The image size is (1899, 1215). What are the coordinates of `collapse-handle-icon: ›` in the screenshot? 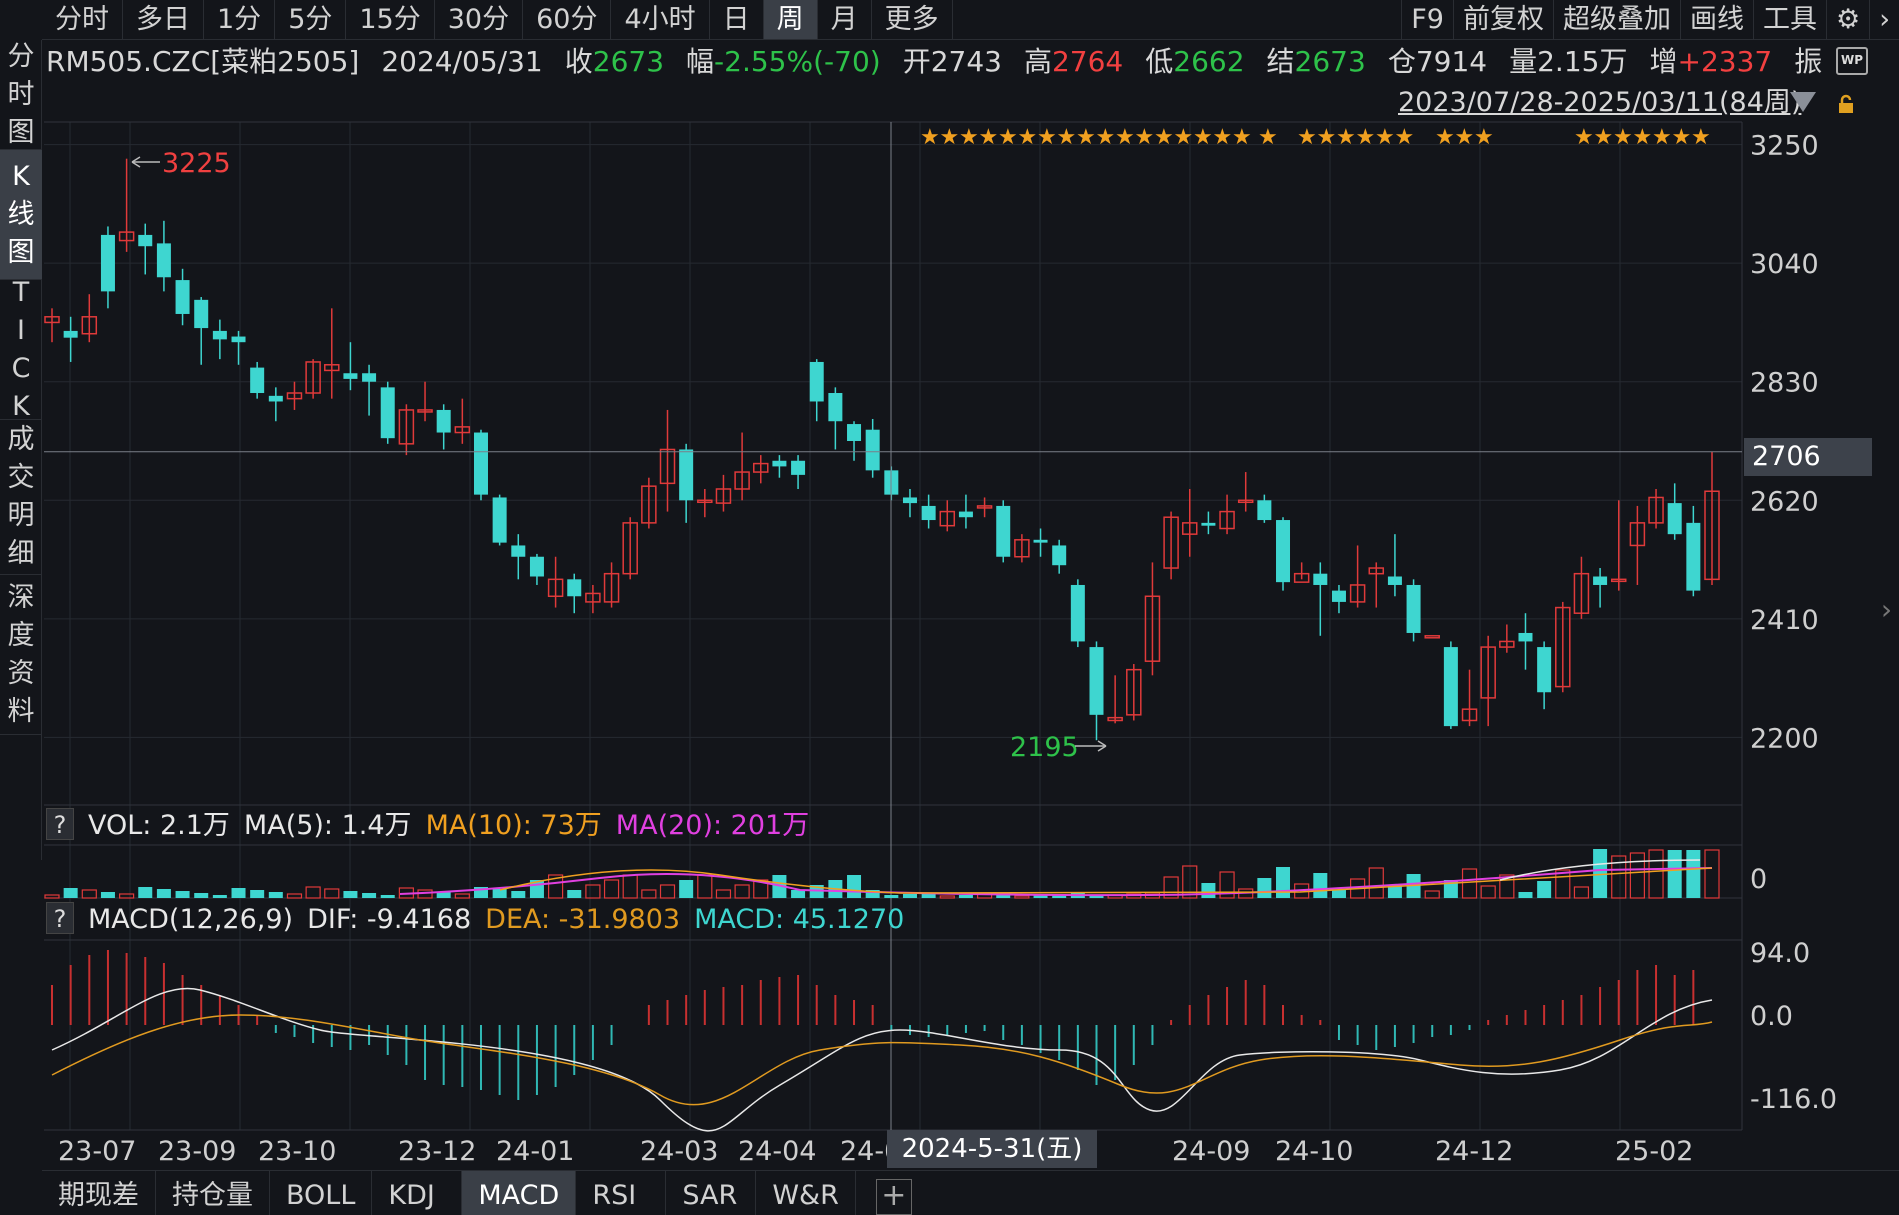 It's located at (1886, 610).